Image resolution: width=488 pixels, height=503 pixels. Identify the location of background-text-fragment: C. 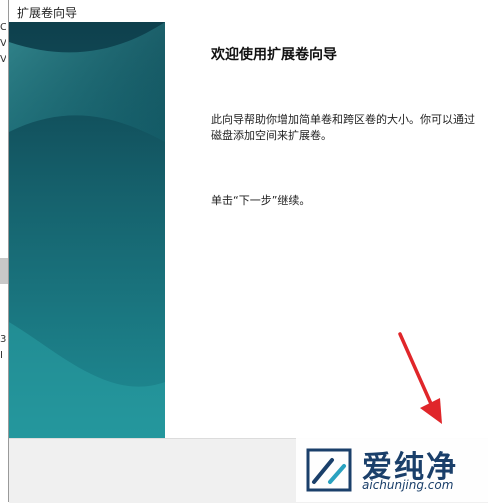
(3, 27).